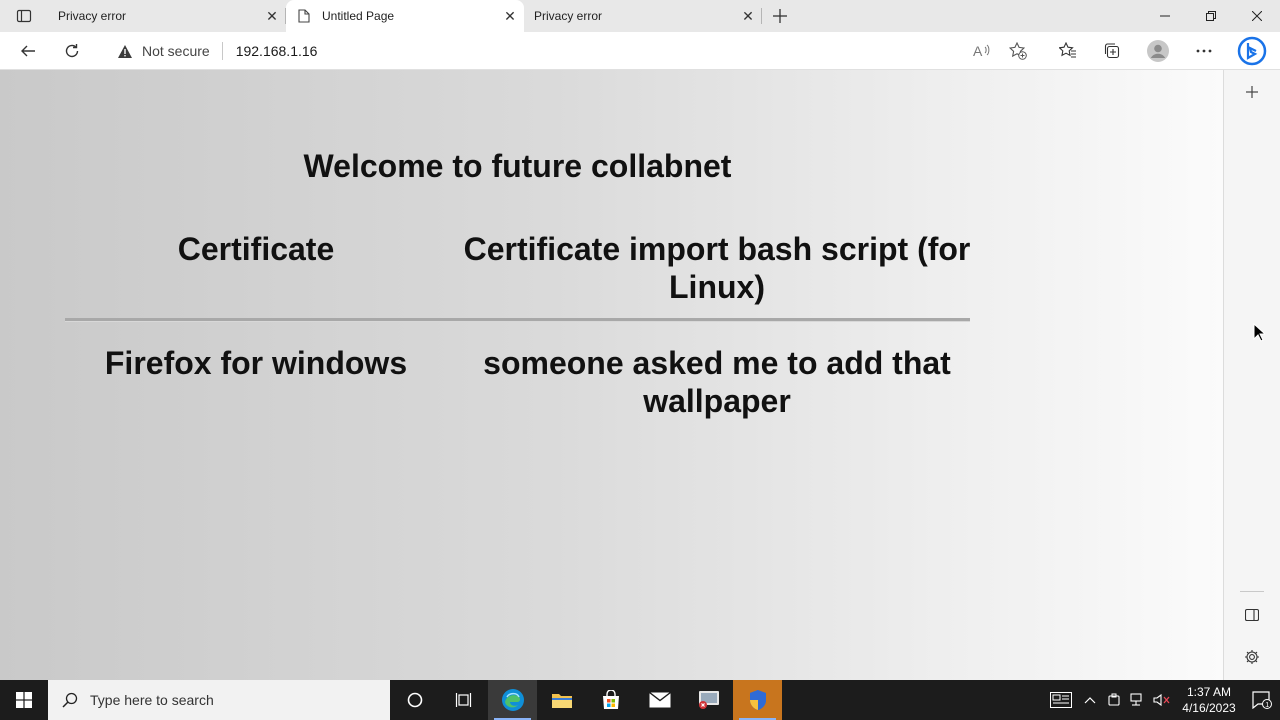 This screenshot has width=1280, height=720. I want to click on network-icon, so click(1136, 699).